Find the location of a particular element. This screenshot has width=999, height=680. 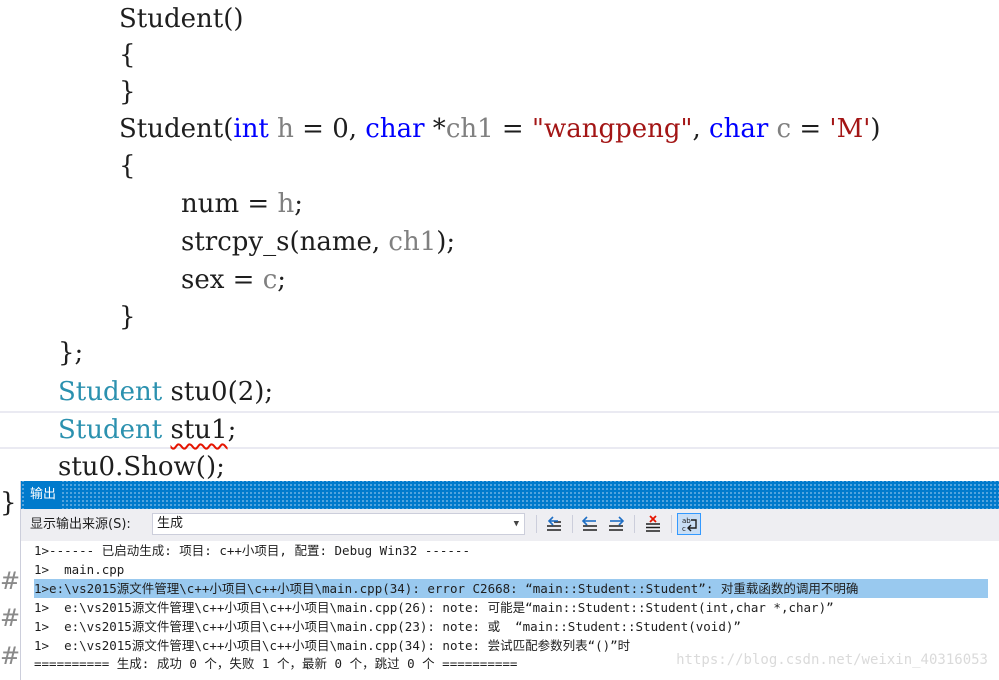

word-wrap-icon: ab c is located at coordinates (689, 525).